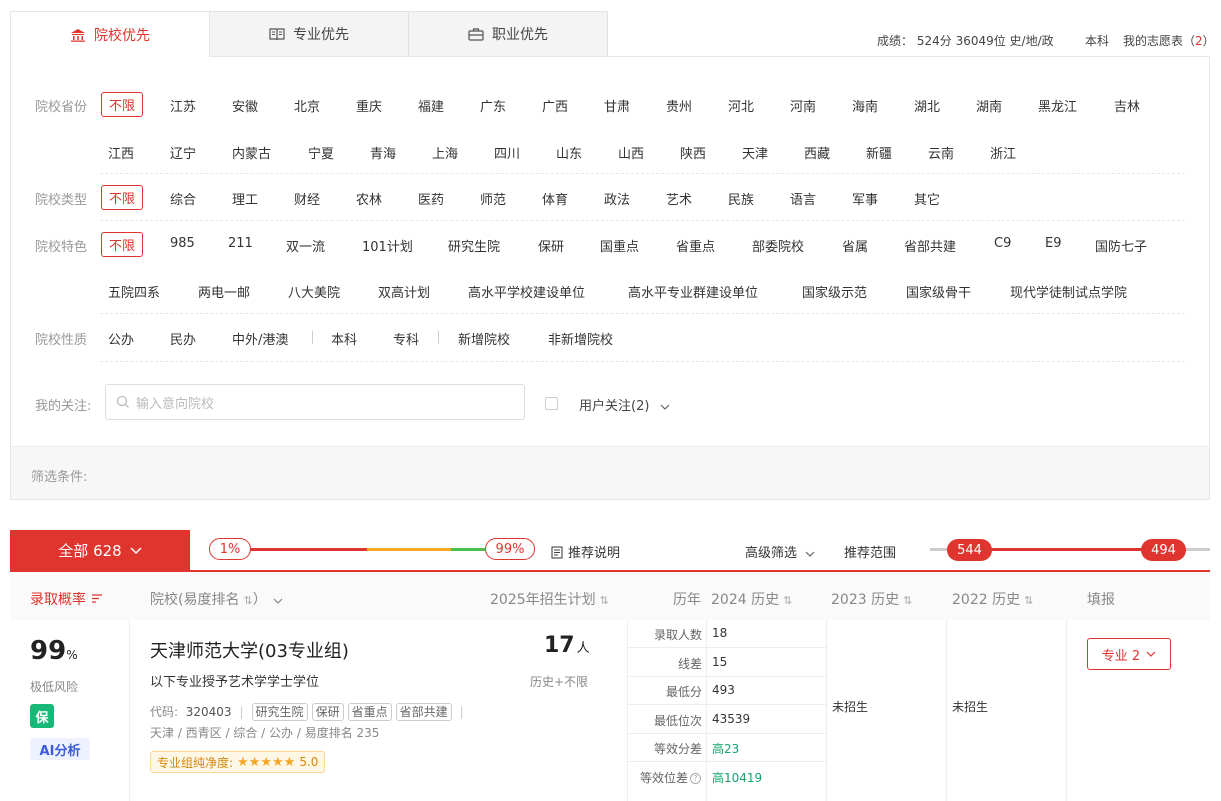 The width and height of the screenshot is (1221, 801). I want to click on feature-option: 省重点, so click(695, 245).